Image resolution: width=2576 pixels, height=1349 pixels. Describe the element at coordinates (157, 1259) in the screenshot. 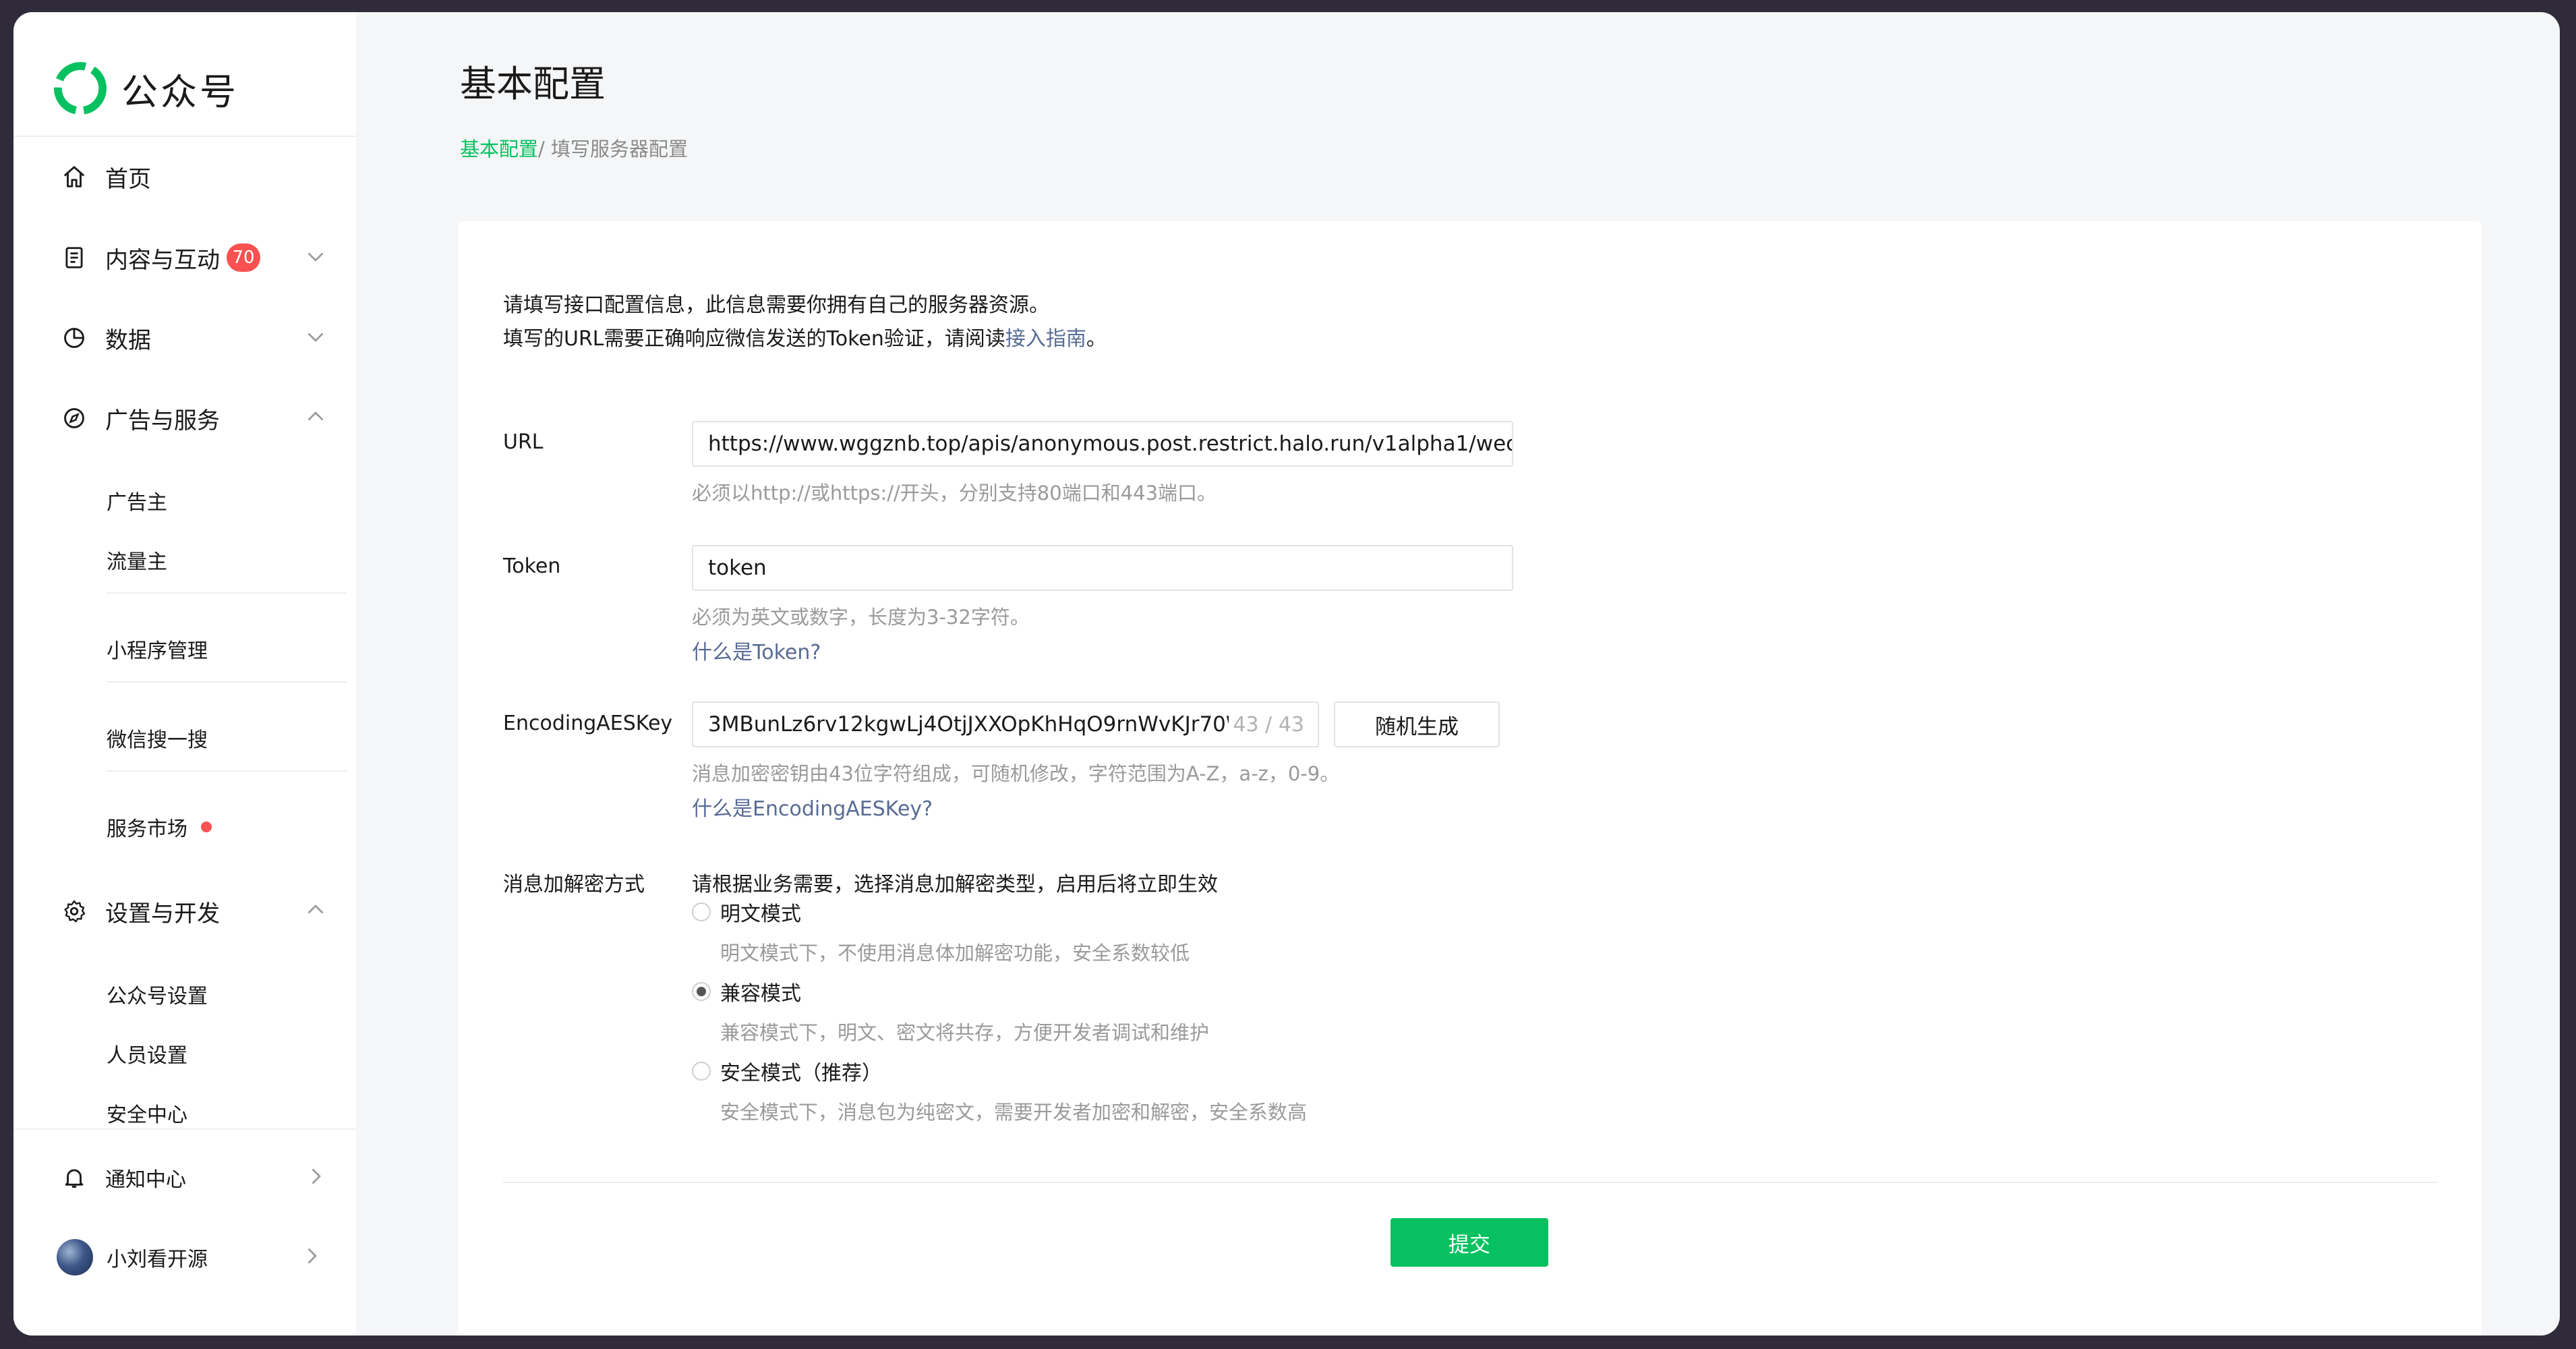

I see `account-name: 小刘看开源` at that location.